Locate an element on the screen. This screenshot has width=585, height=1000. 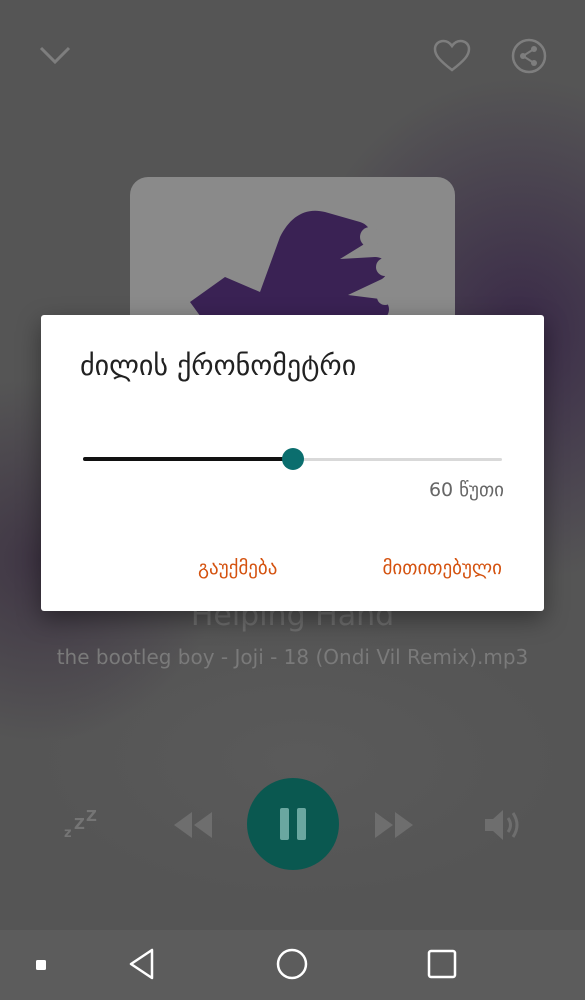
svg-text: z is located at coordinates (68, 833).